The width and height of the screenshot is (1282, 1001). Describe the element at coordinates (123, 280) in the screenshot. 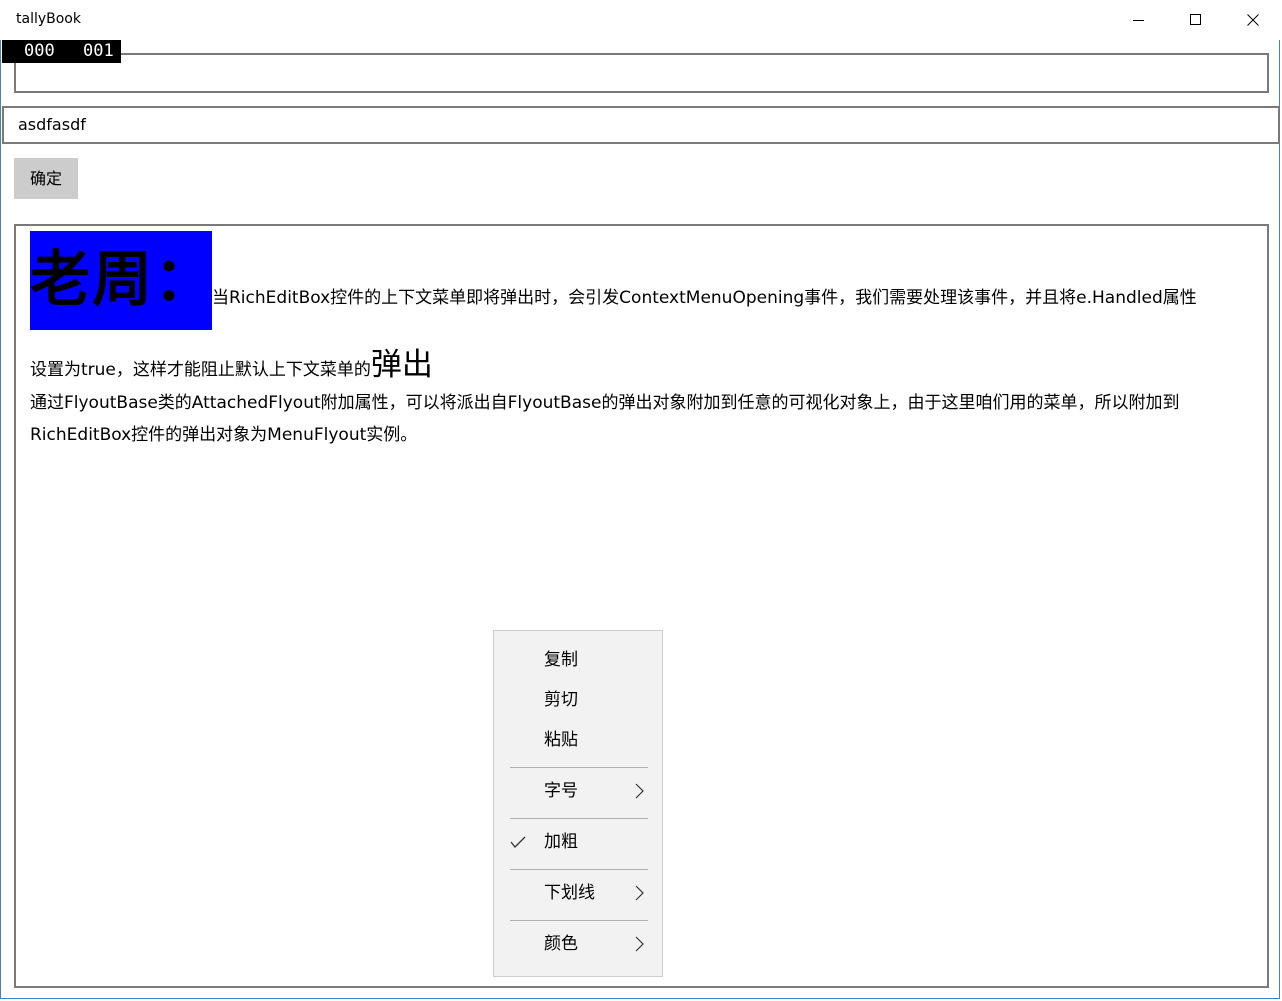

I see `heading-text: 老周：` at that location.